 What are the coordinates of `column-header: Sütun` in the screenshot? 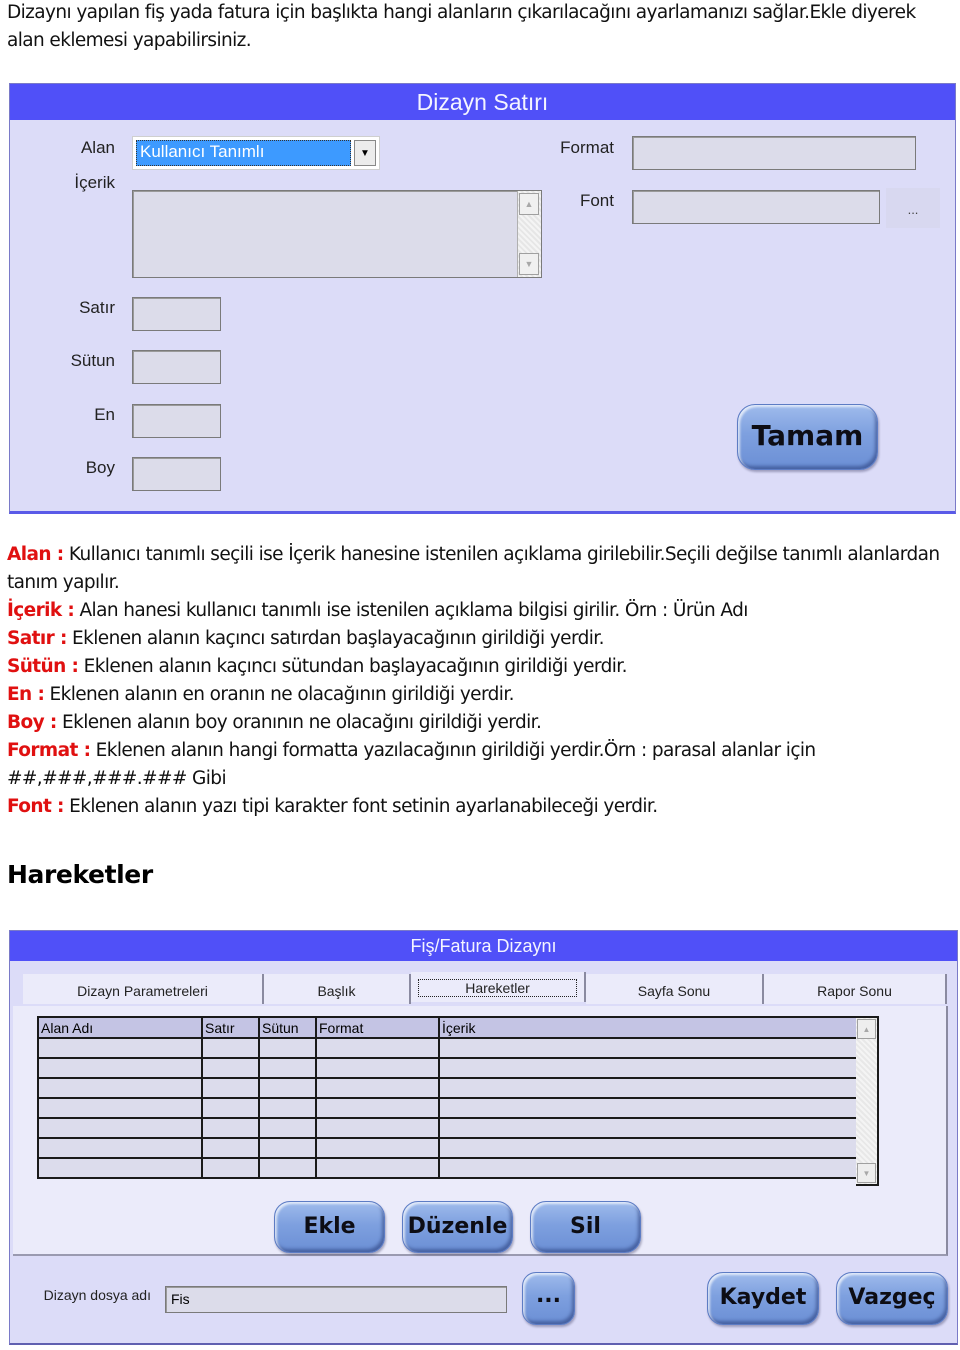 It's located at (287, 1027).